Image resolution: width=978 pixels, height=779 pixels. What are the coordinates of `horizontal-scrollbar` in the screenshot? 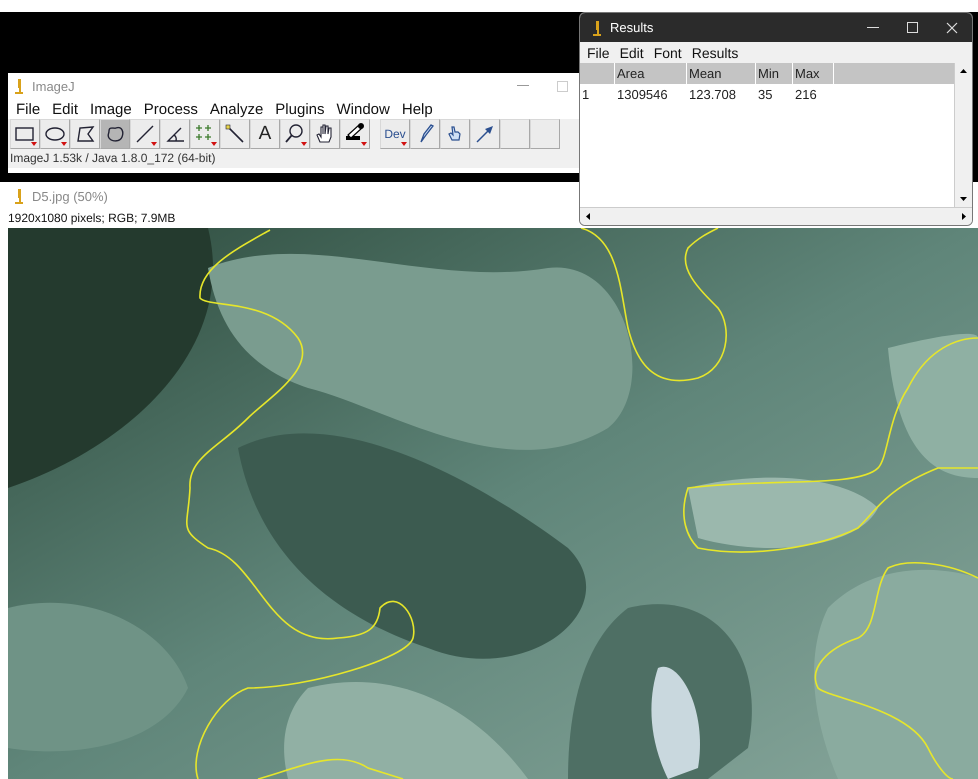 It's located at (776, 216).